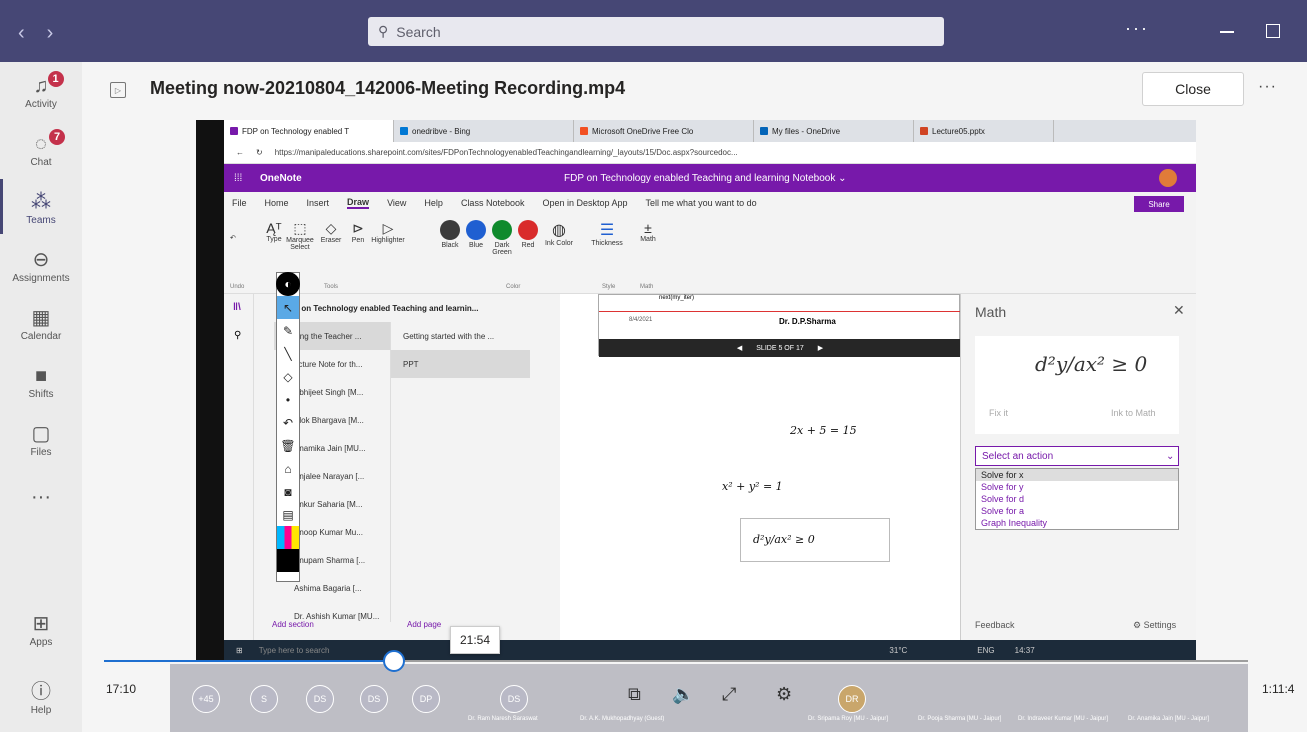  I want to click on slide-counter: SLIDE 5 OF 17, so click(780, 348).